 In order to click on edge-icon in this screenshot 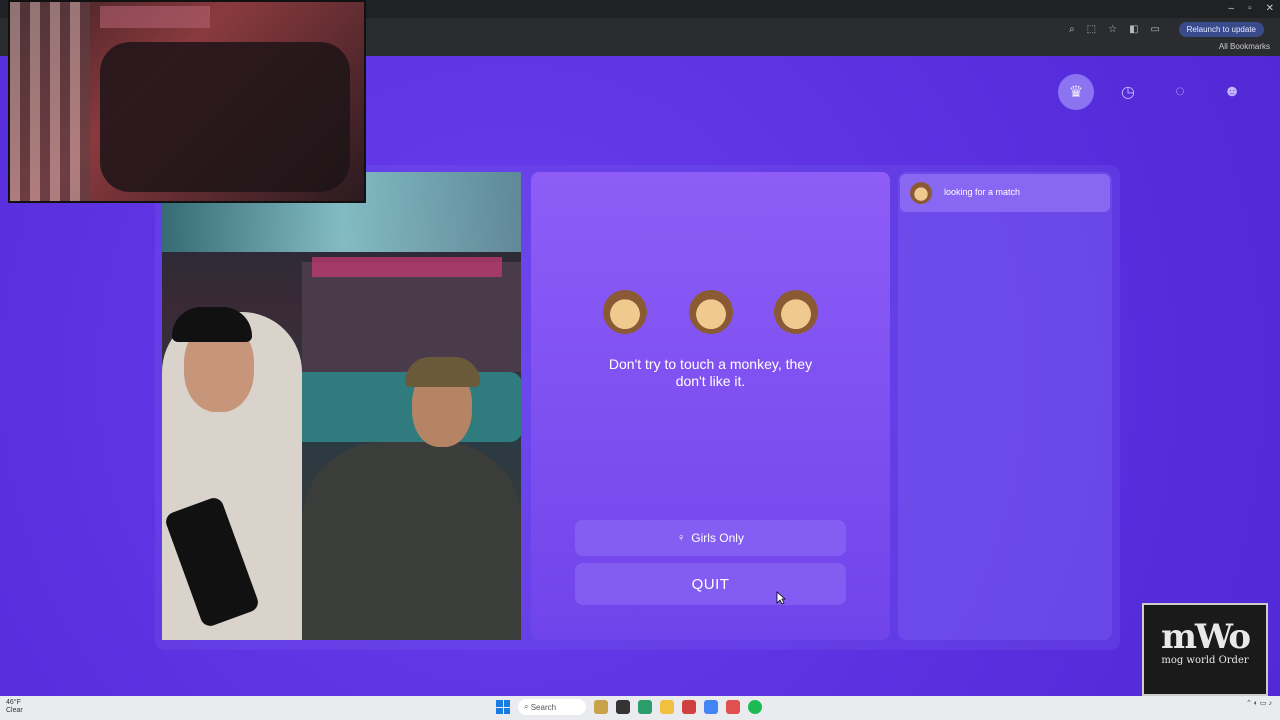, I will do `click(645, 707)`.